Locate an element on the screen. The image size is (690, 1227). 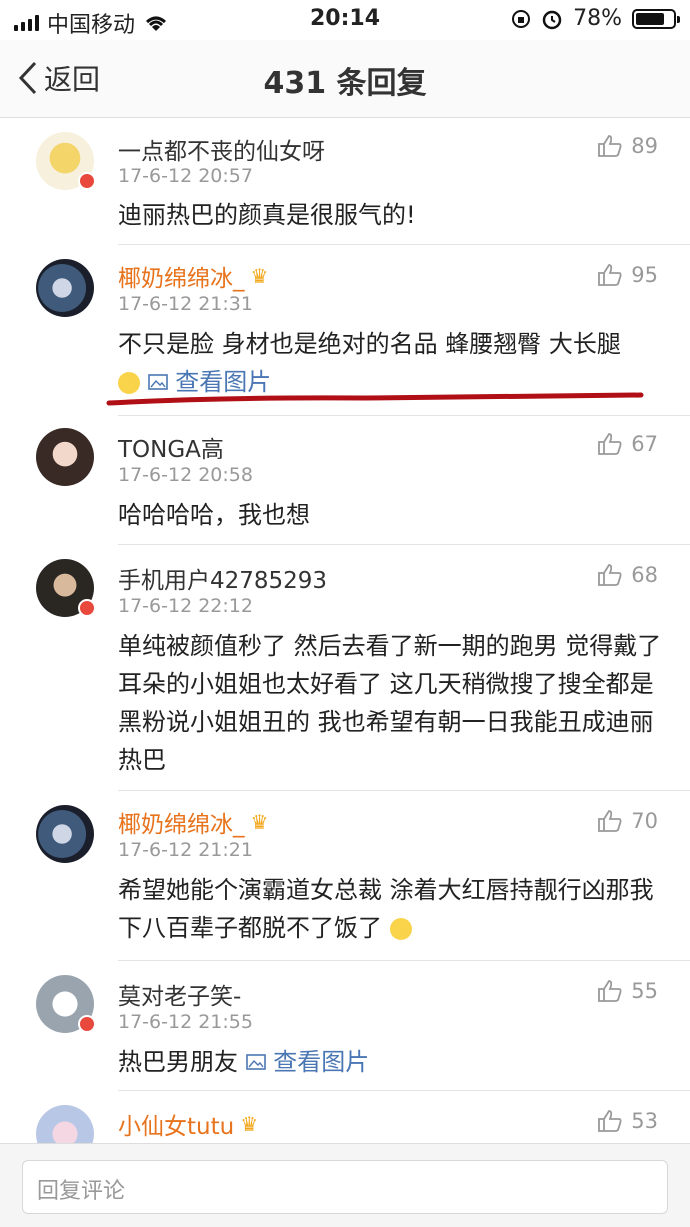
like-count: 89 is located at coordinates (644, 146).